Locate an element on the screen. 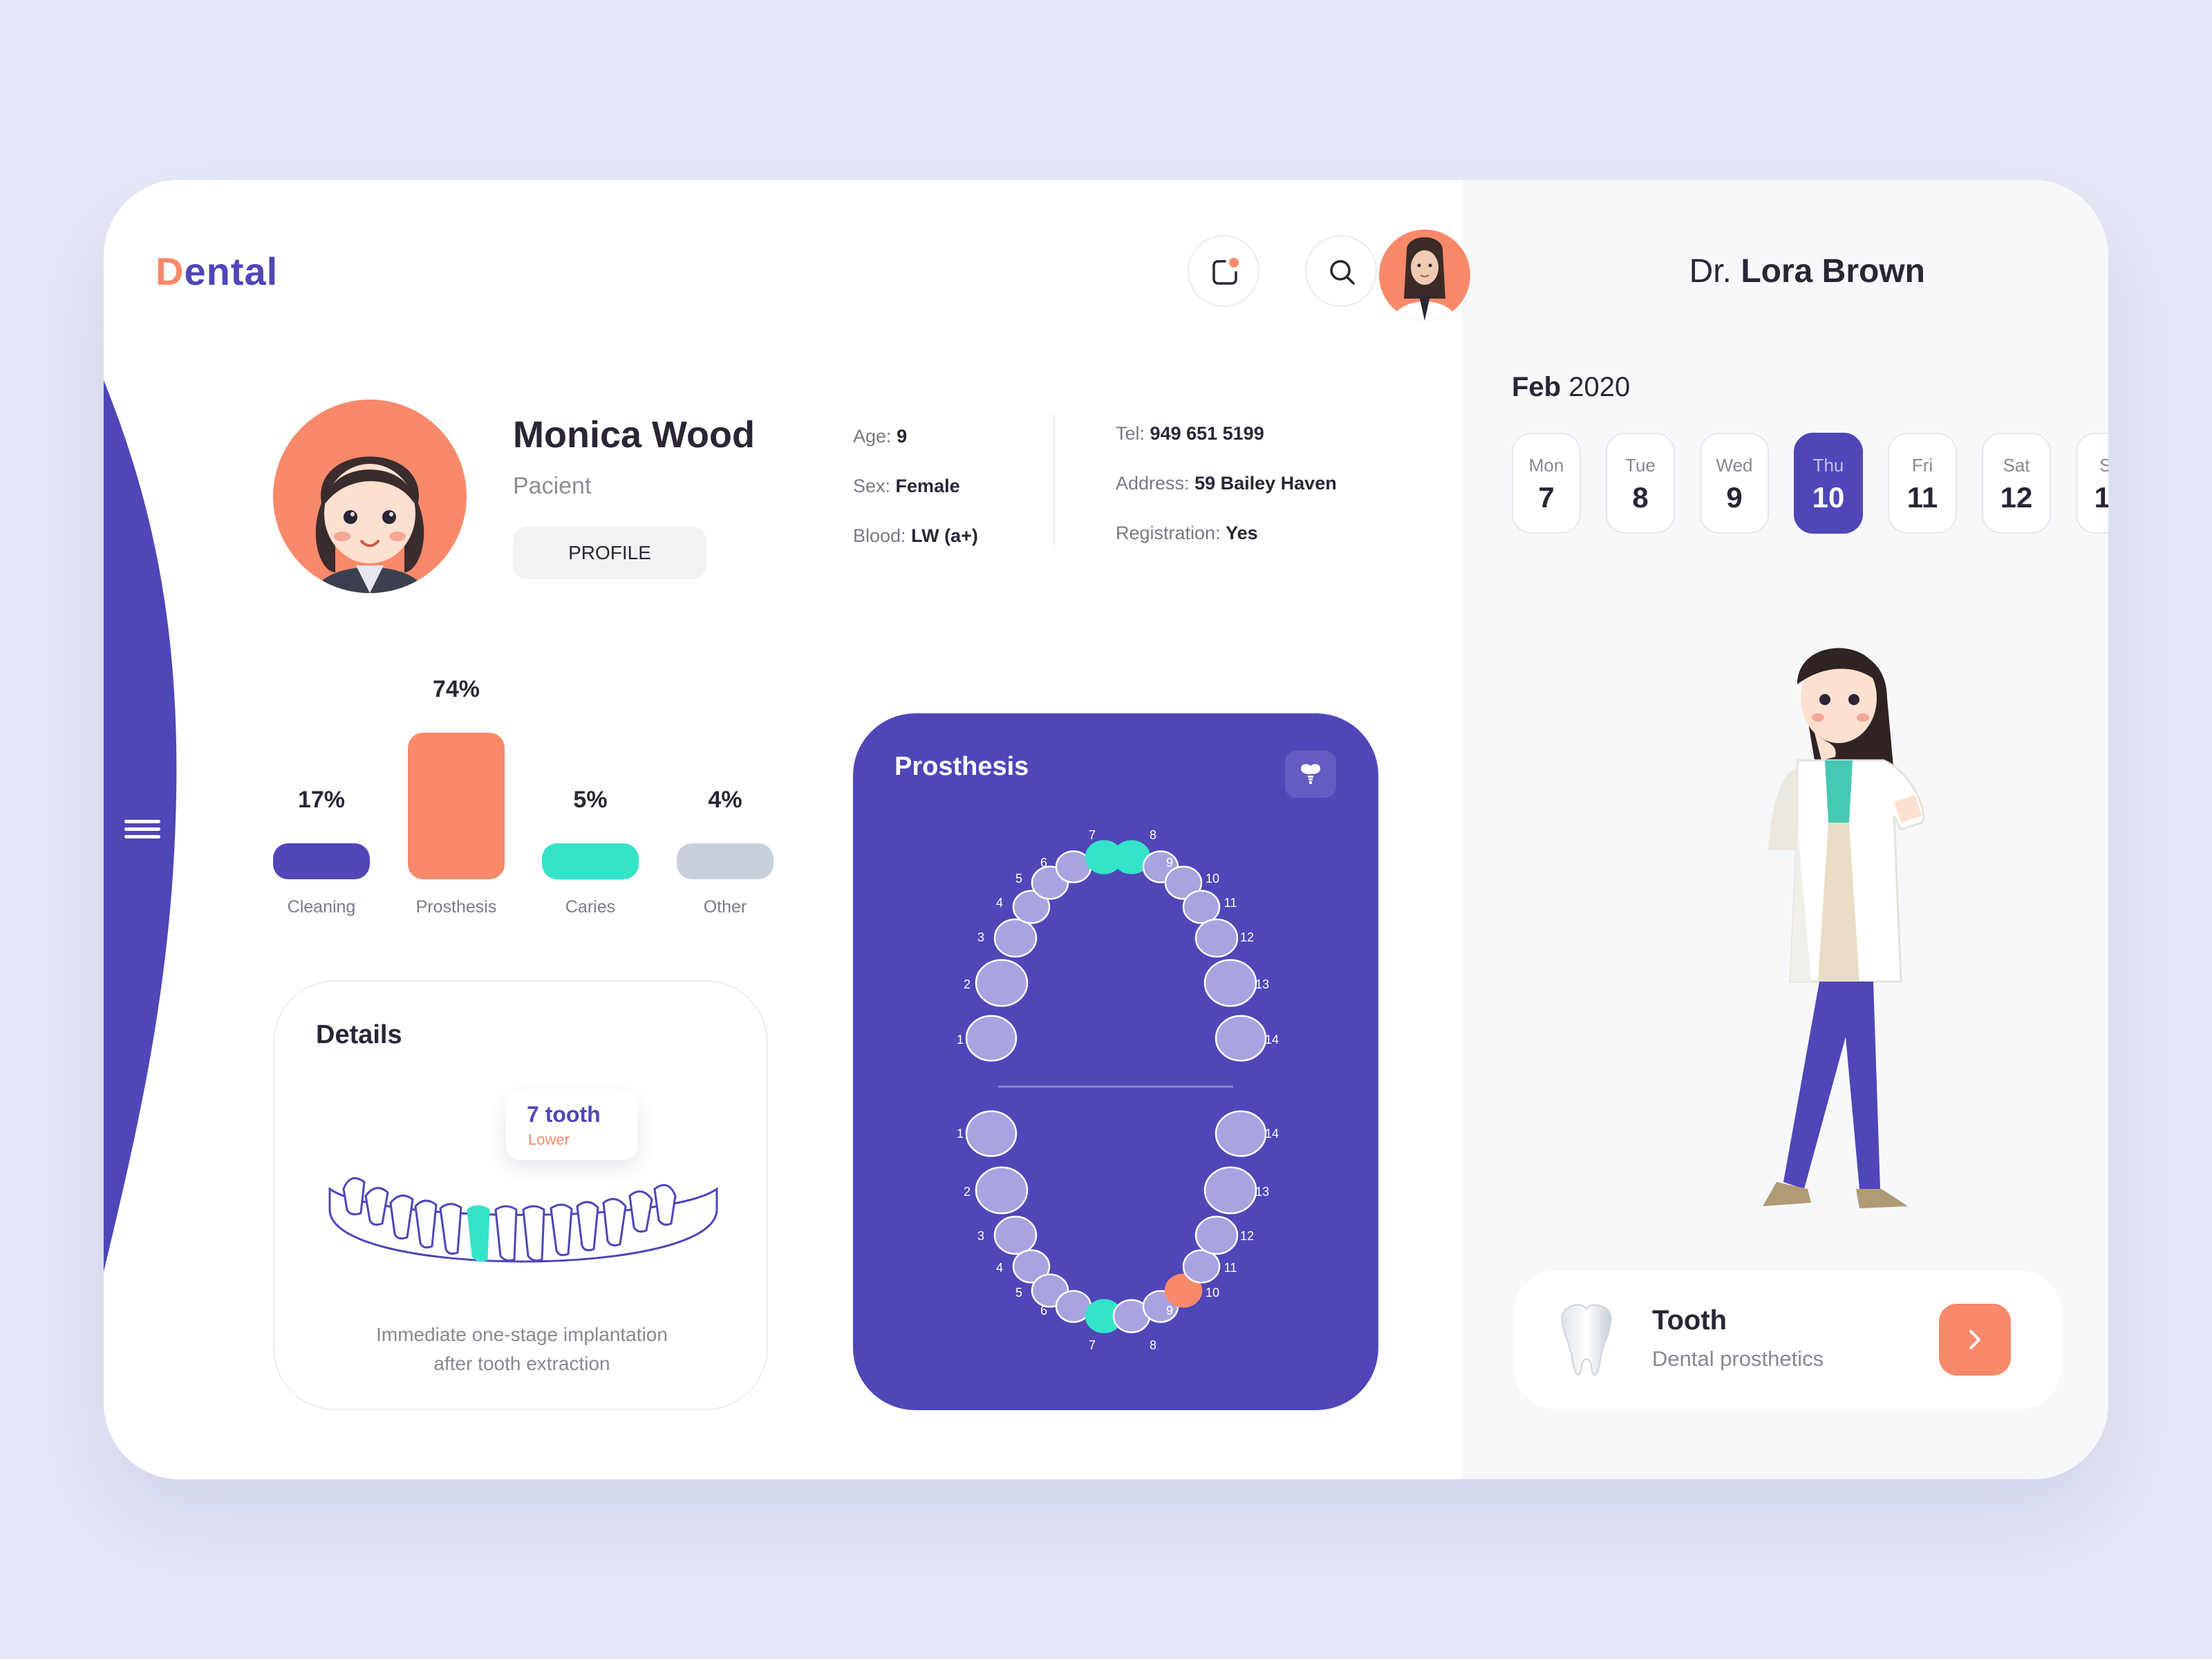  stat-label-prosthesis: Prosthesis is located at coordinates (456, 907).